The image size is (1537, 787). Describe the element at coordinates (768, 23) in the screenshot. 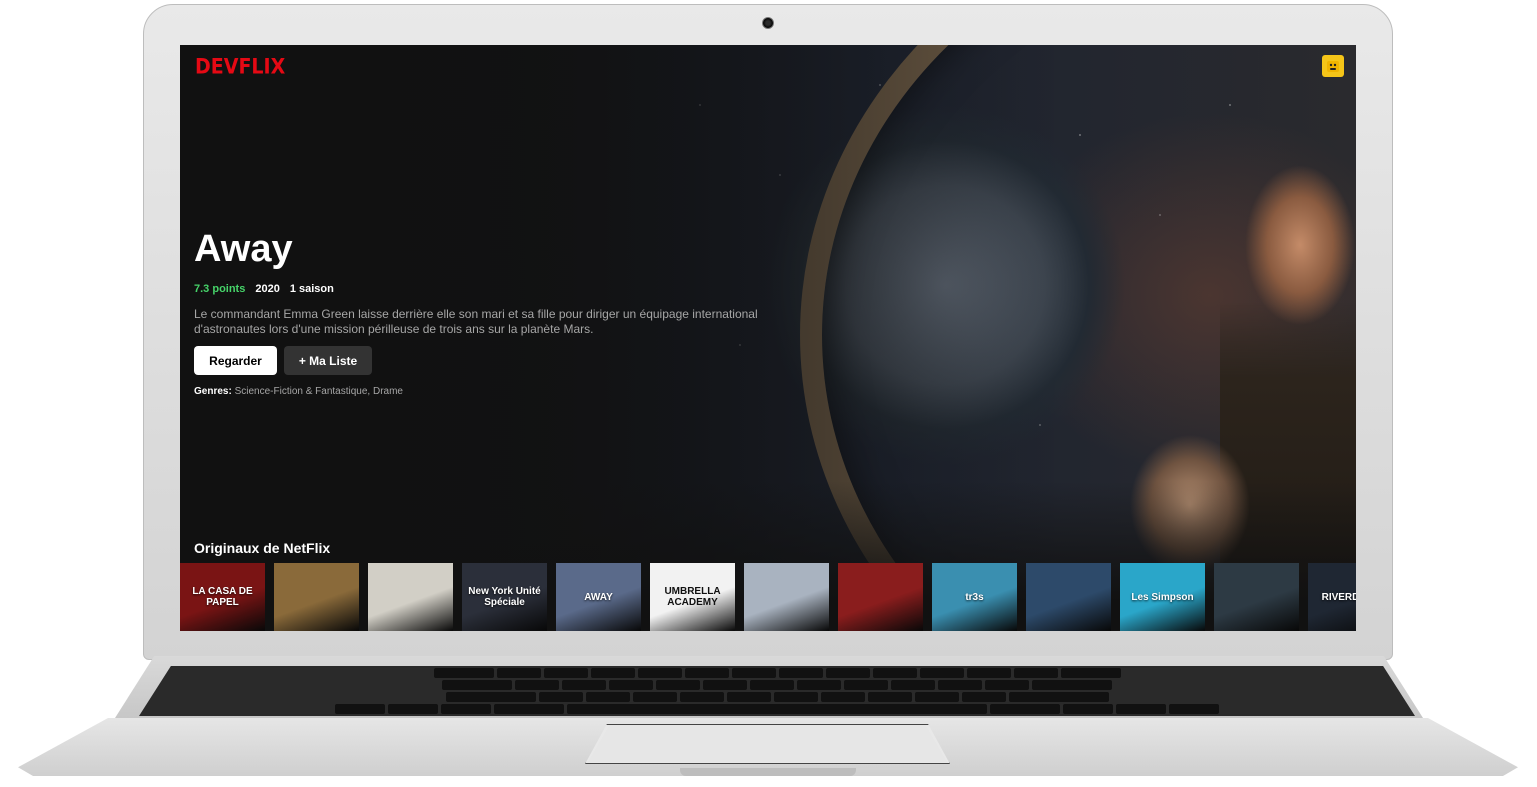

I see `webcam-icon` at that location.